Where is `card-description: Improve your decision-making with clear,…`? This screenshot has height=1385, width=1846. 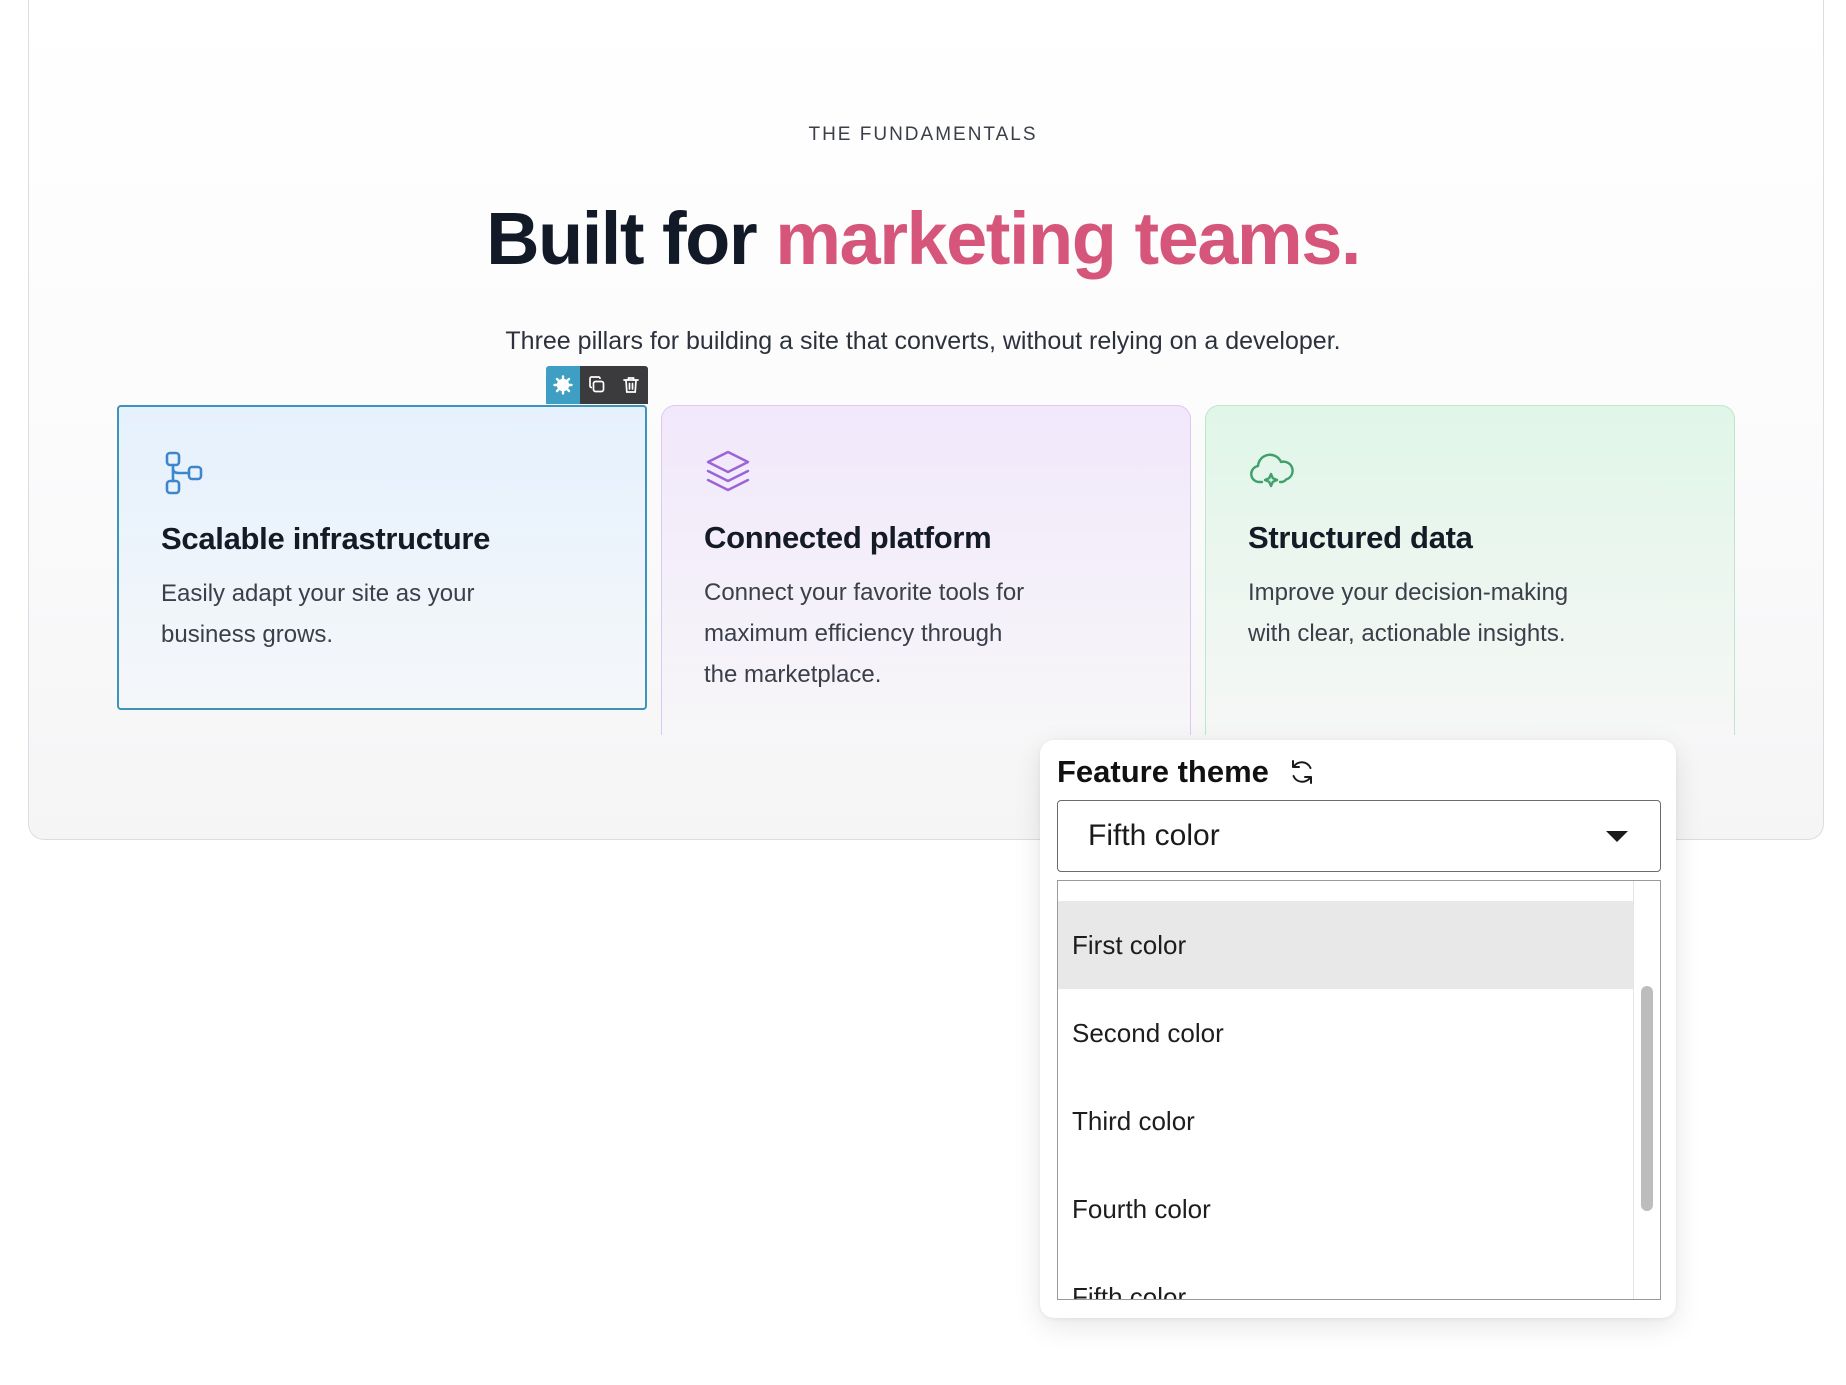 card-description: Improve your decision-making with clear,… is located at coordinates (1408, 613).